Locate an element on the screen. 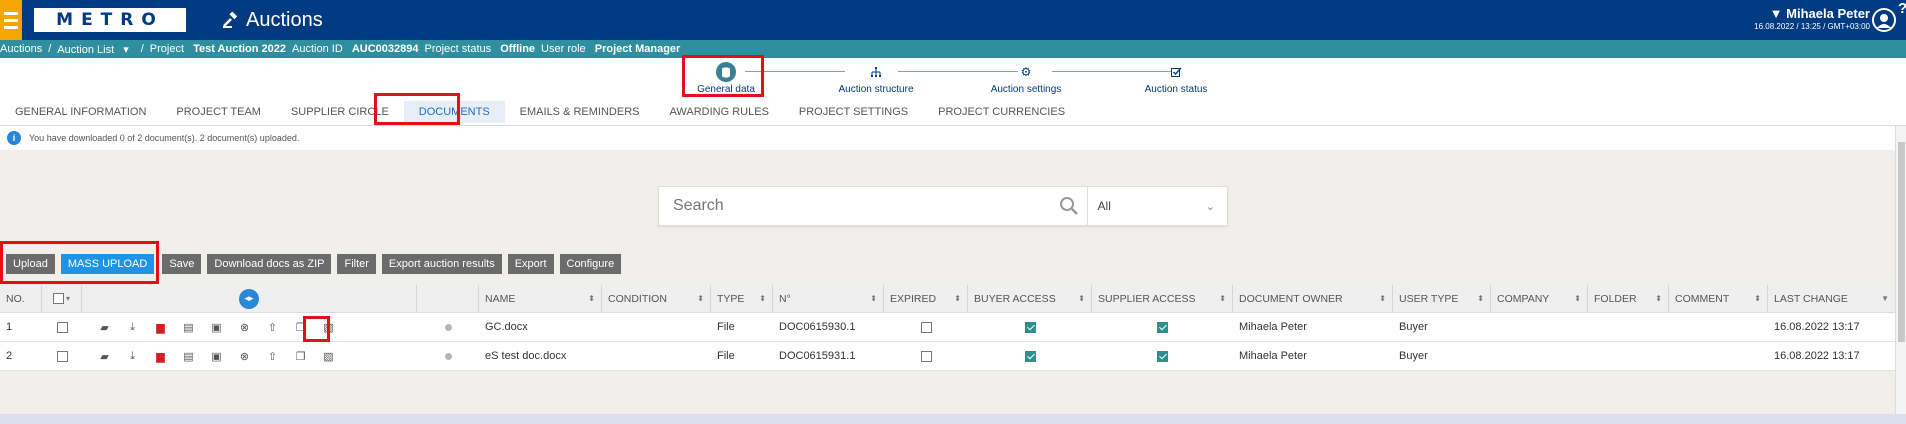  search-filter-select: All ⌄ is located at coordinates (1156, 206).